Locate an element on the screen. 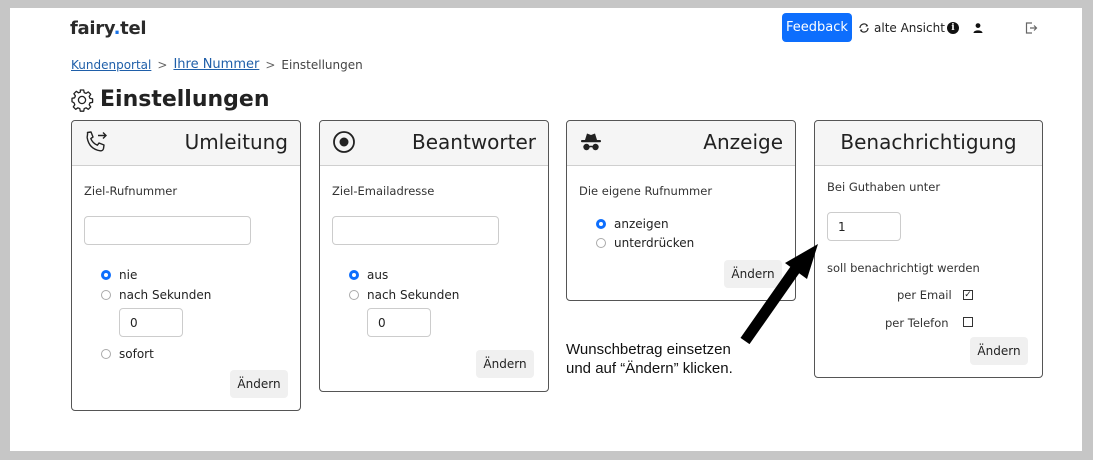 This screenshot has width=1093, height=460. radio-label: aus is located at coordinates (378, 275).